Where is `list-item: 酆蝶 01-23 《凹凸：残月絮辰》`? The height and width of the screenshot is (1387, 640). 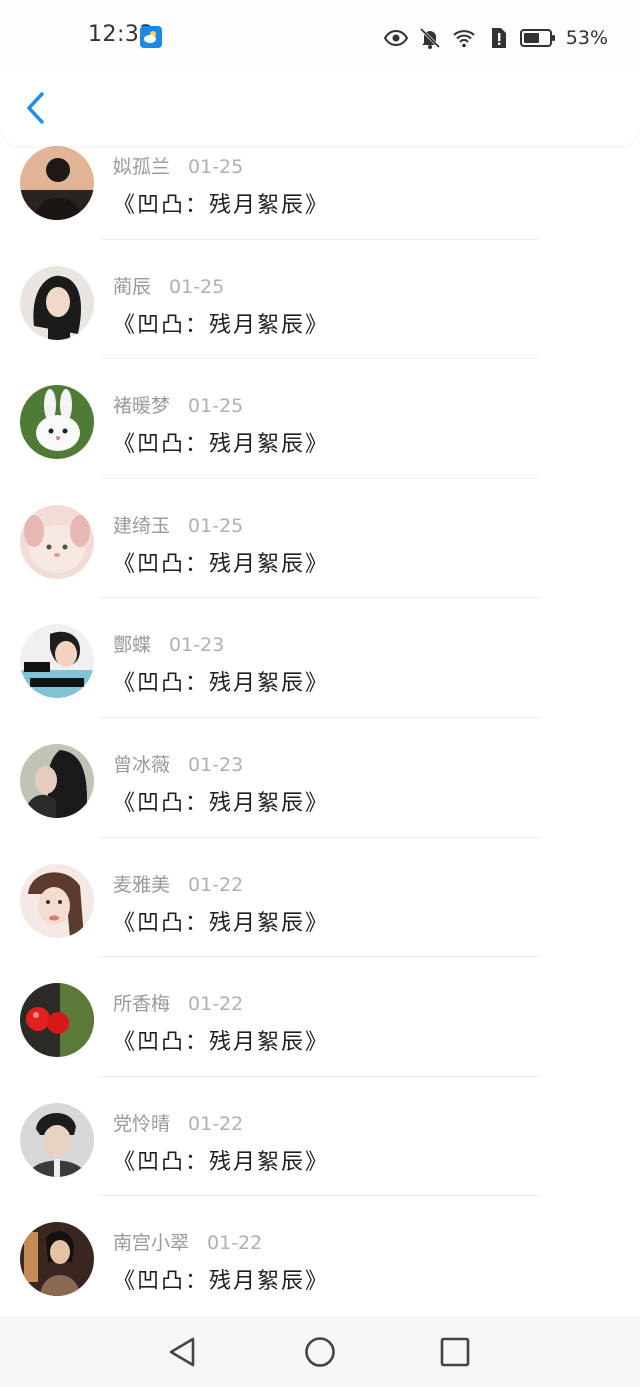
list-item: 酆蝶 01-23 《凹凸：残月絮辰》 is located at coordinates (320, 658).